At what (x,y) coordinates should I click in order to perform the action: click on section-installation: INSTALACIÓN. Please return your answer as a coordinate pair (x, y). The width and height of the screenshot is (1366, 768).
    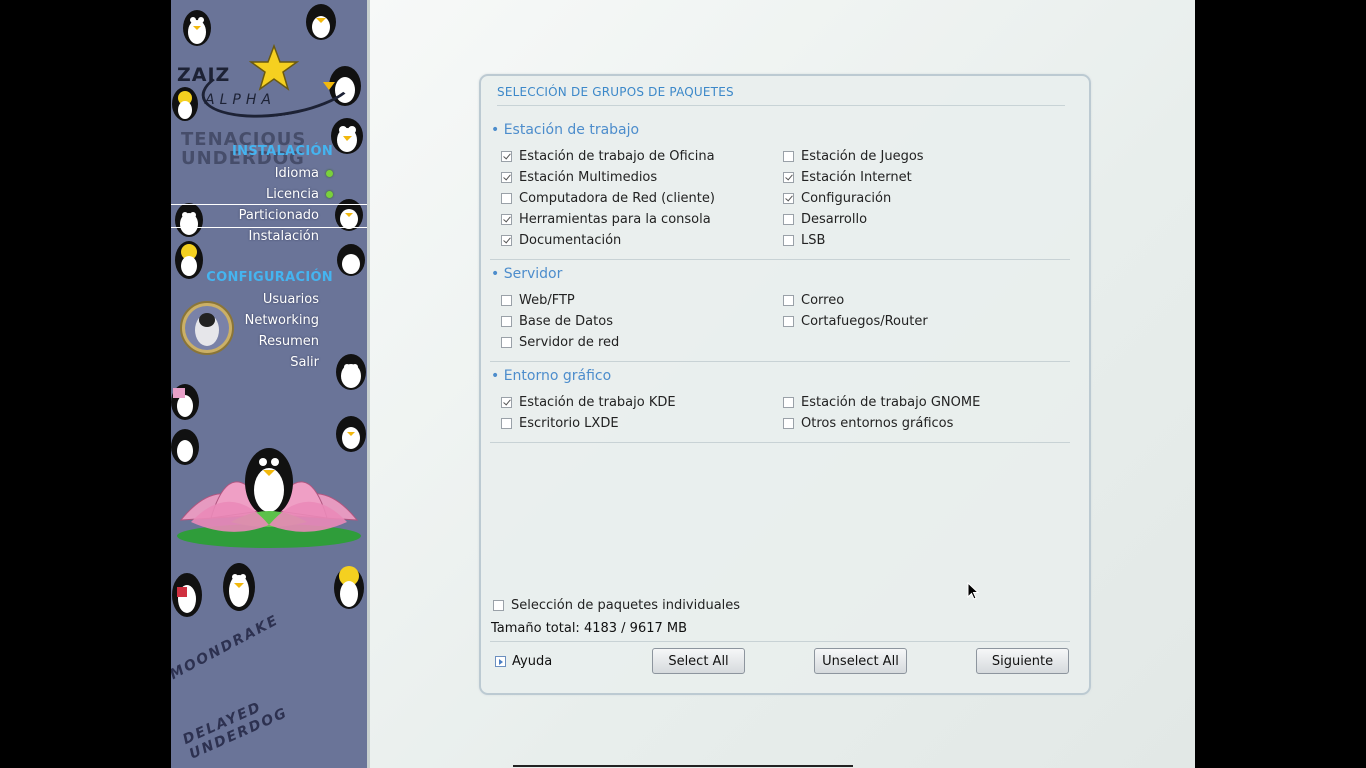
    Looking at the image, I should click on (282, 151).